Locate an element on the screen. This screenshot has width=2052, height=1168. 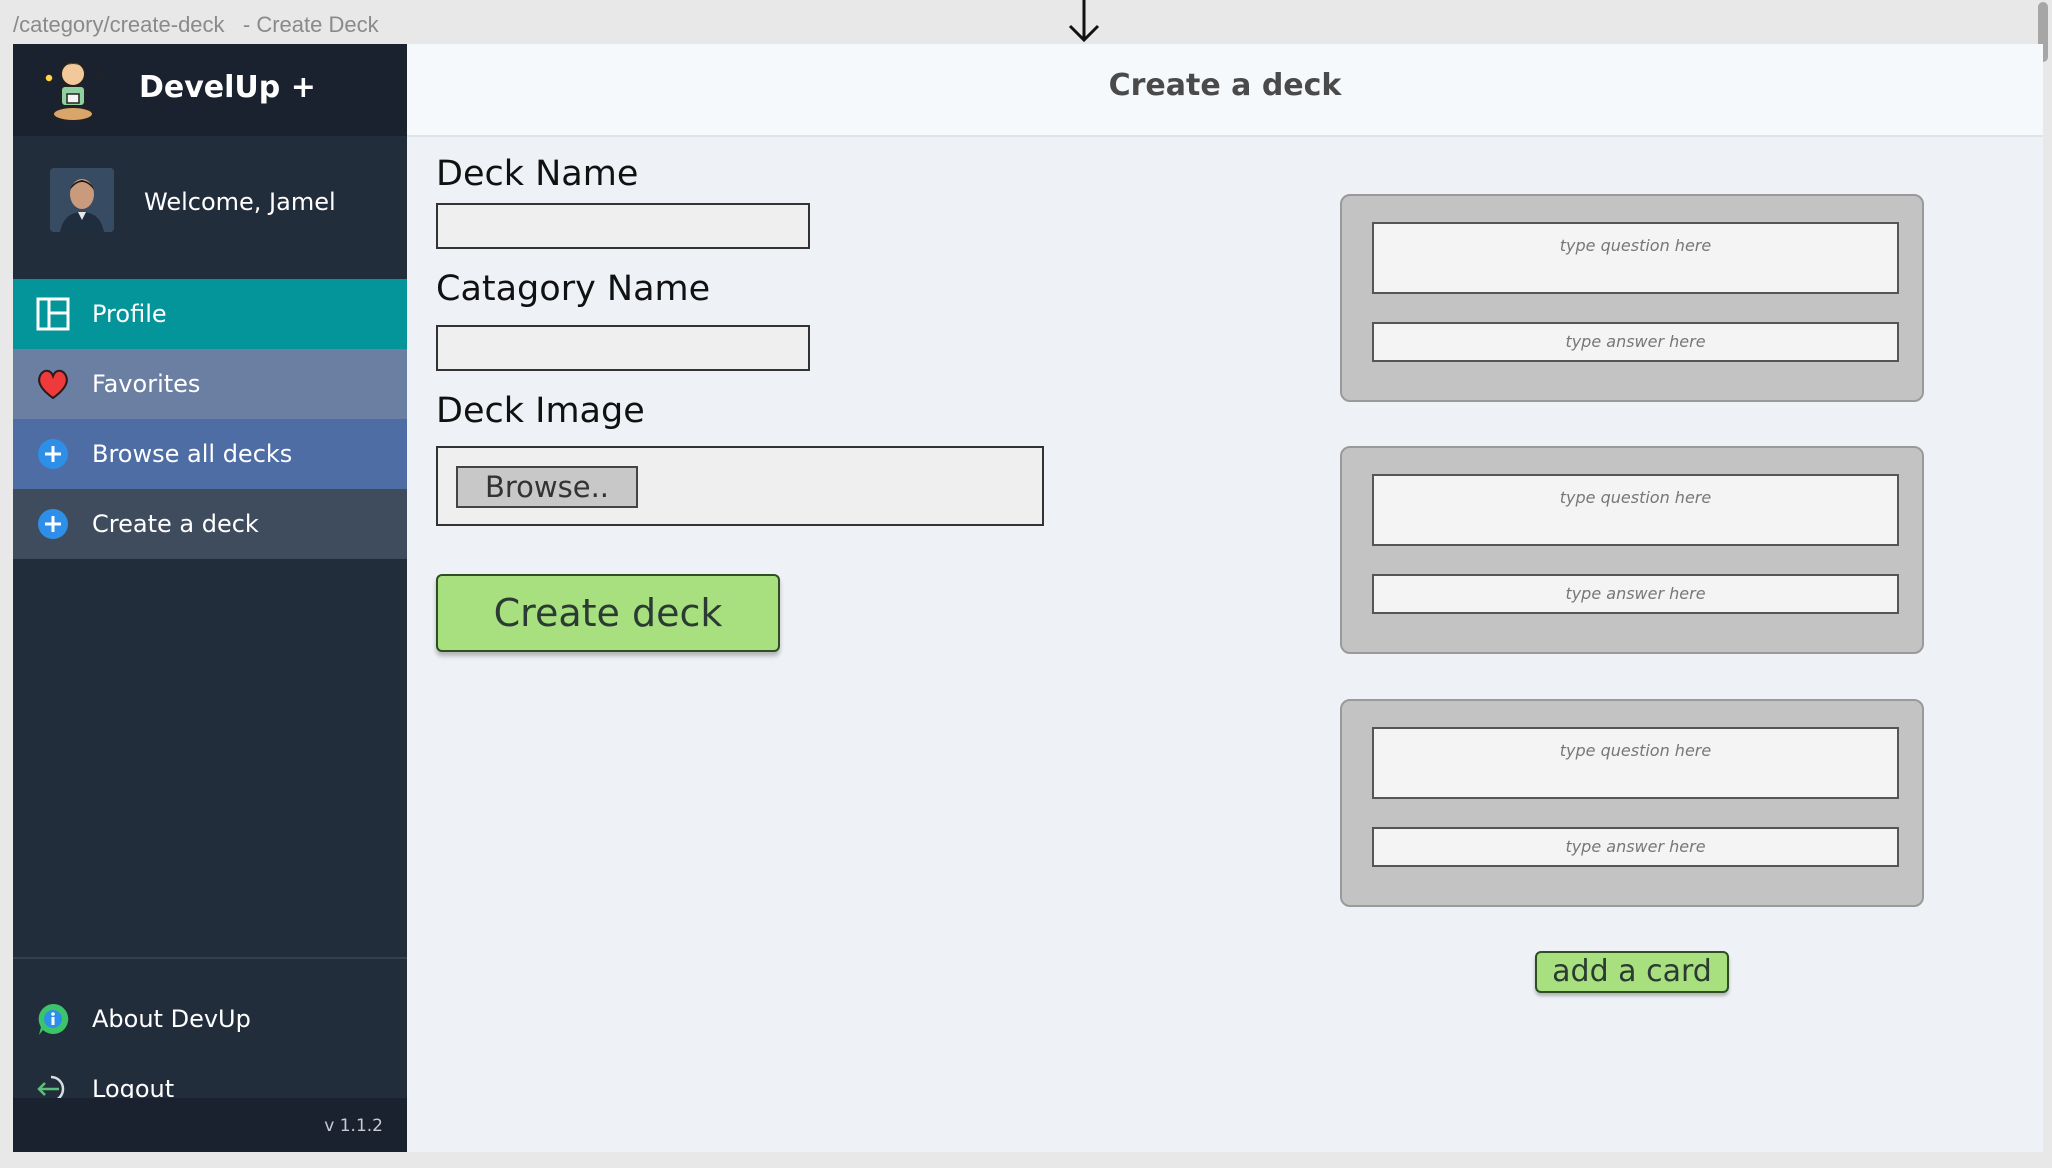
sidebar-item-label: About DevUp is located at coordinates (171, 1019).